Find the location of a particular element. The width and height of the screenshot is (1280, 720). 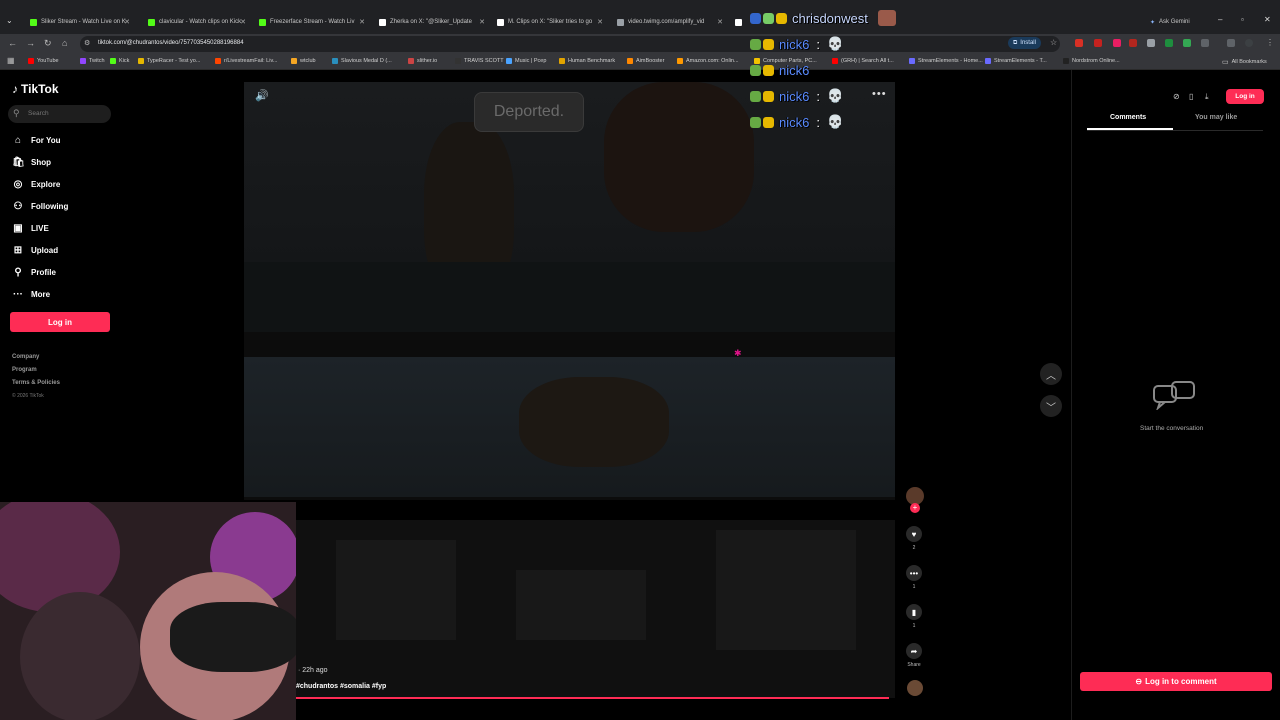

forward-icon: → is located at coordinates (30, 43).